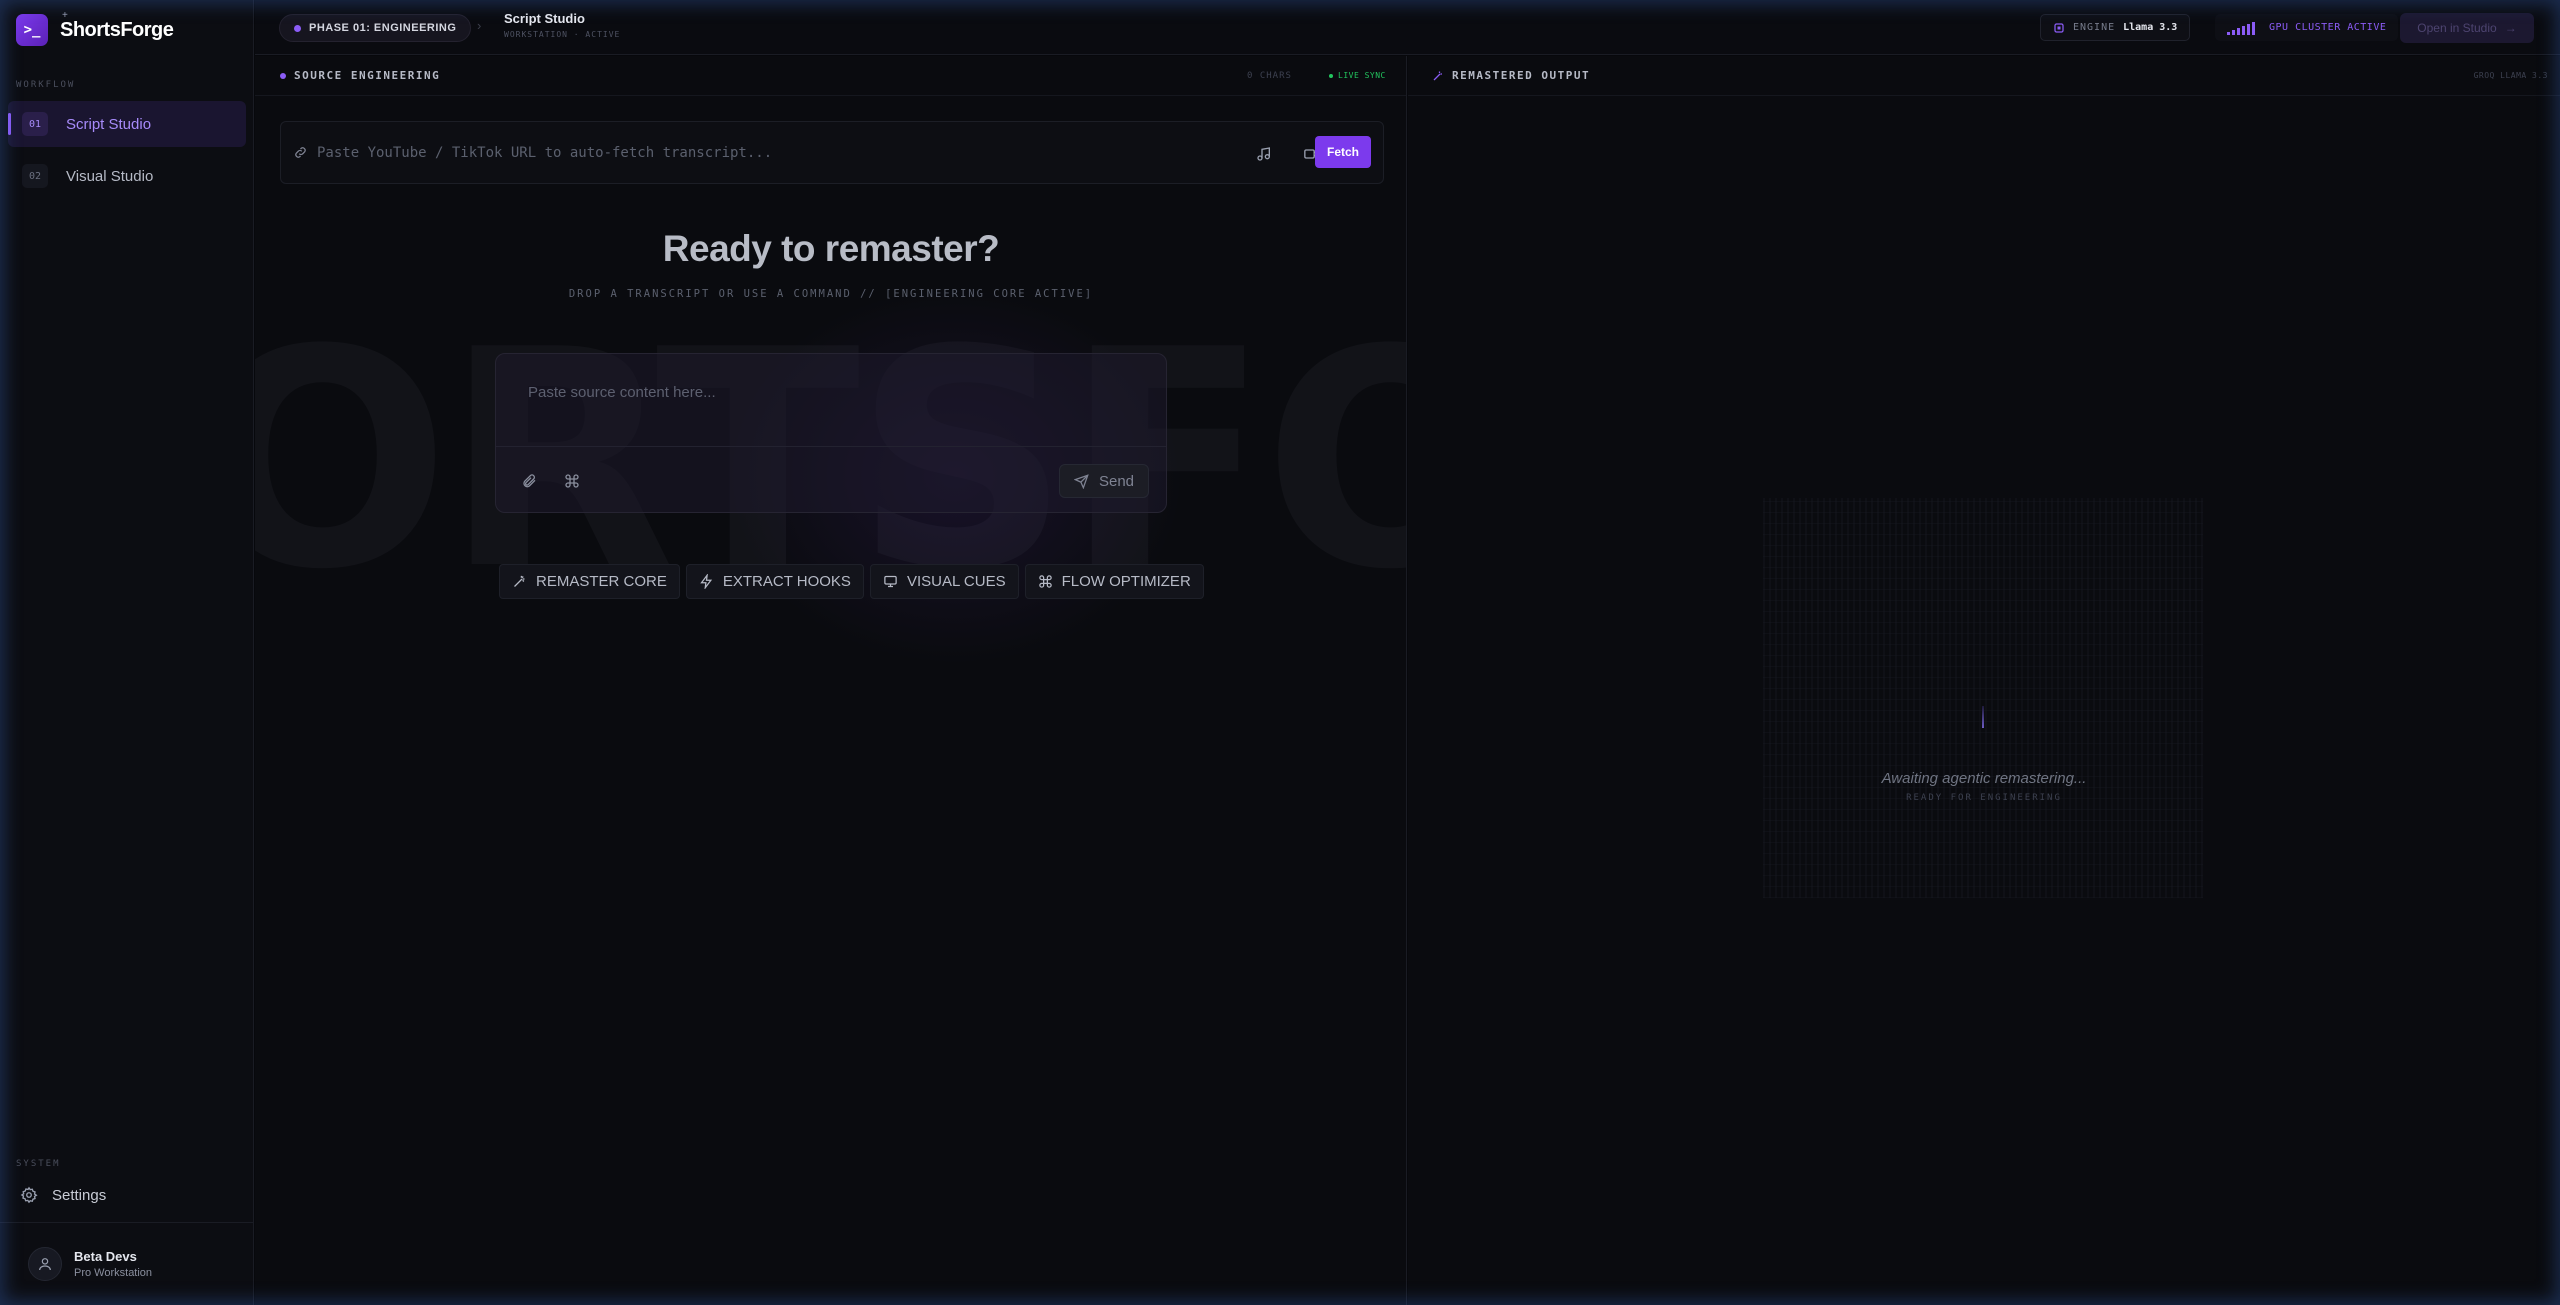 The width and height of the screenshot is (2560, 1305). I want to click on gpu-status: GPU CLUSTER ACTIVE, so click(2307, 27).